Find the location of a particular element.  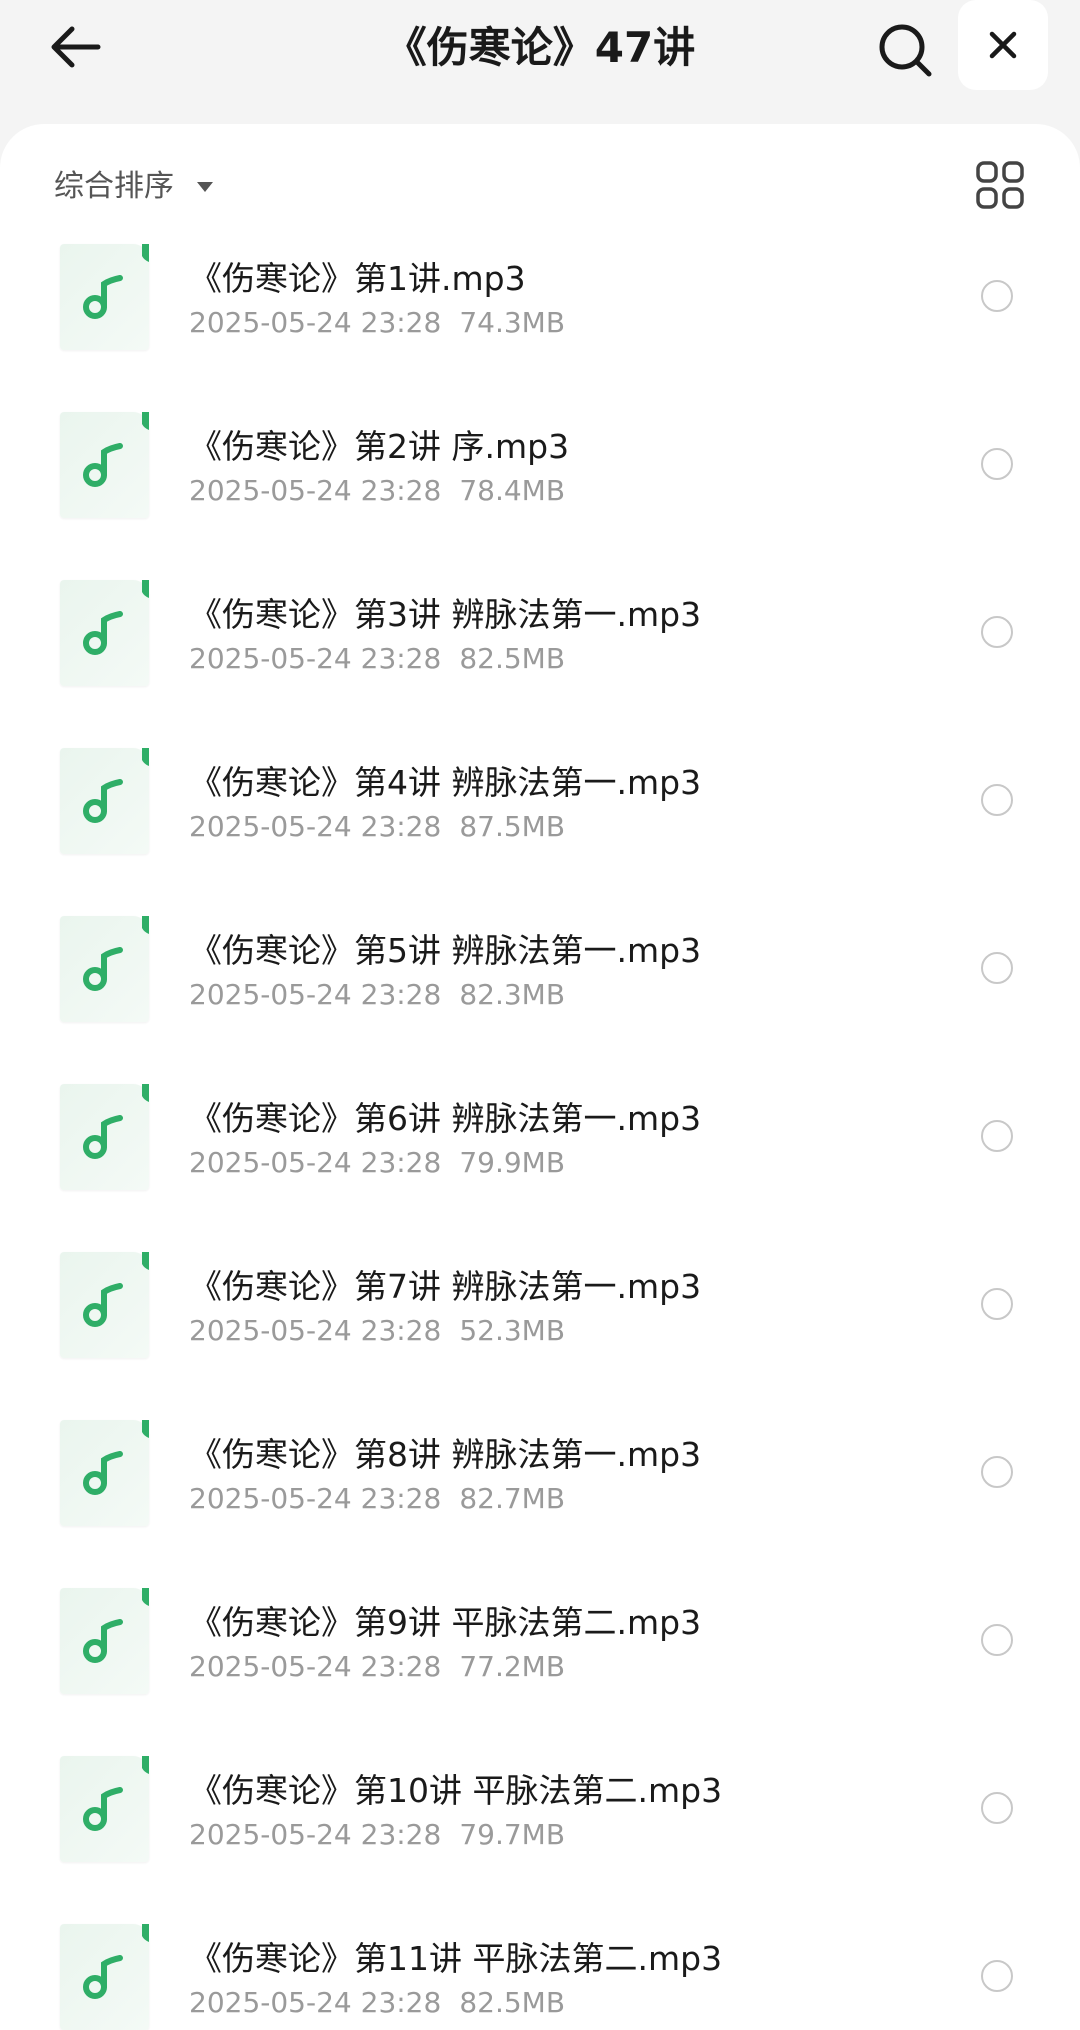

sort-label: 综合排序 is located at coordinates (114, 186).